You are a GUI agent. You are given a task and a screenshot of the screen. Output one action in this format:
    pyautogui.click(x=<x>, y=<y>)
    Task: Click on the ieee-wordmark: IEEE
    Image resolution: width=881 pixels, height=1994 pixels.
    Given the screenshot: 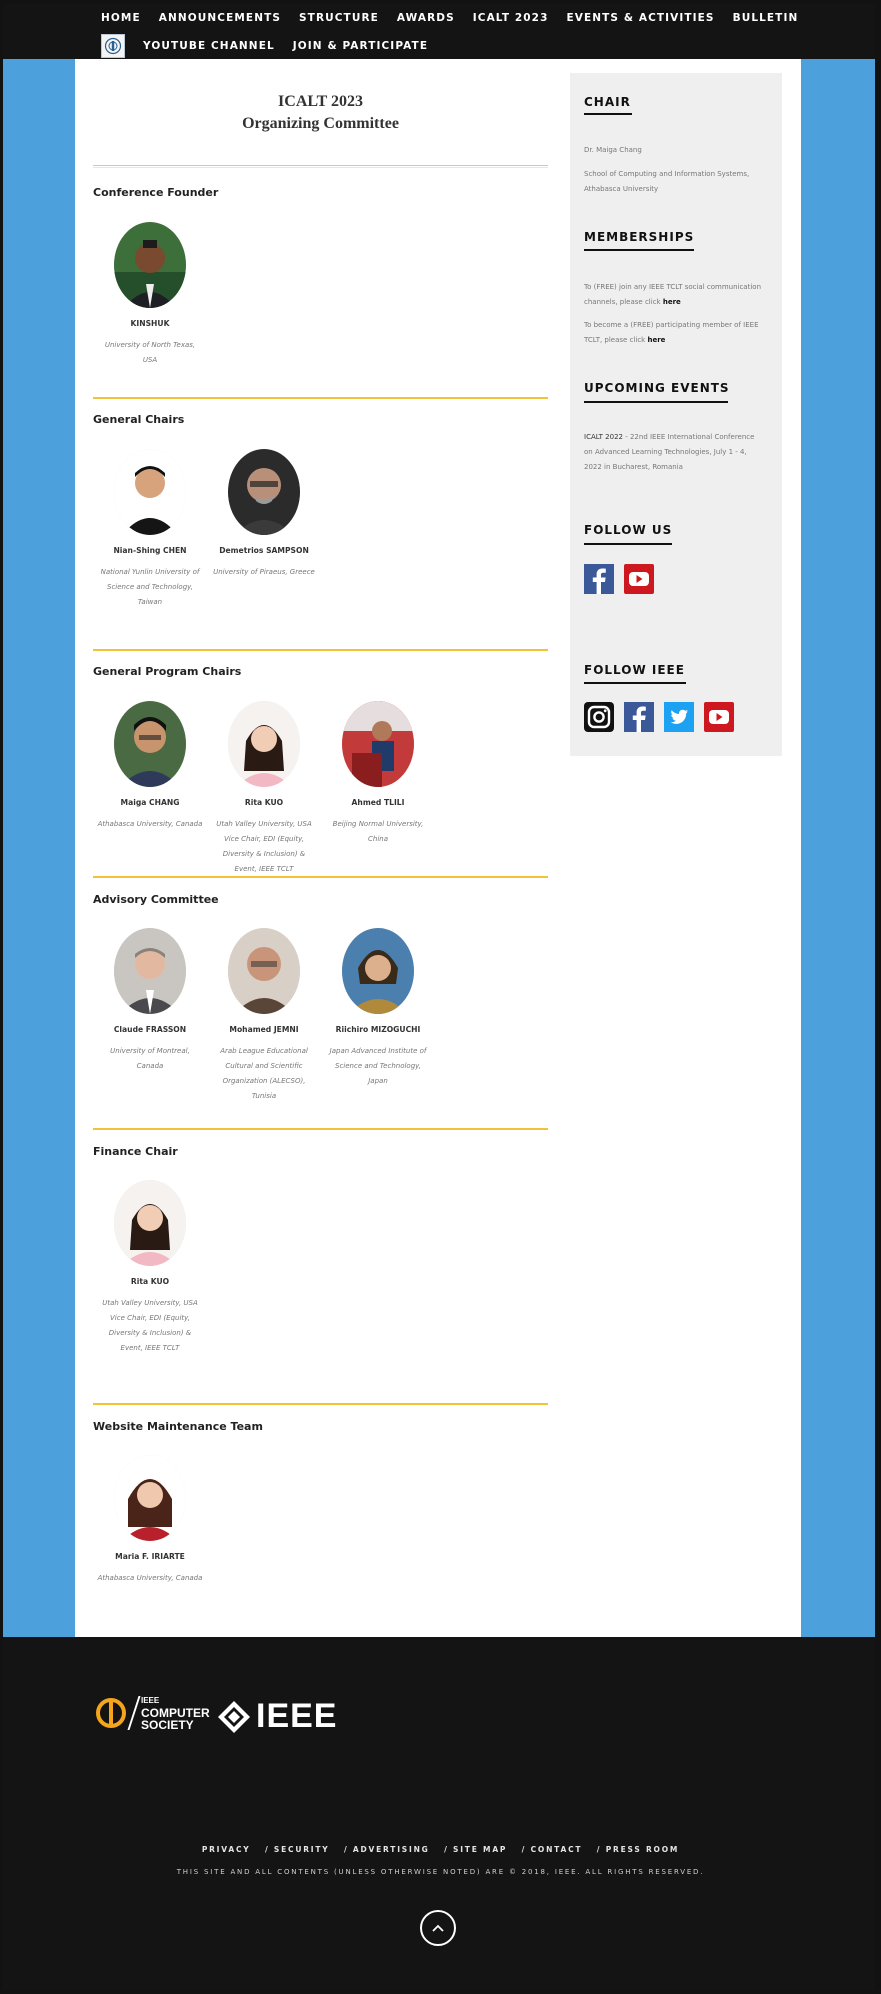 What is the action you would take?
    pyautogui.click(x=297, y=1716)
    